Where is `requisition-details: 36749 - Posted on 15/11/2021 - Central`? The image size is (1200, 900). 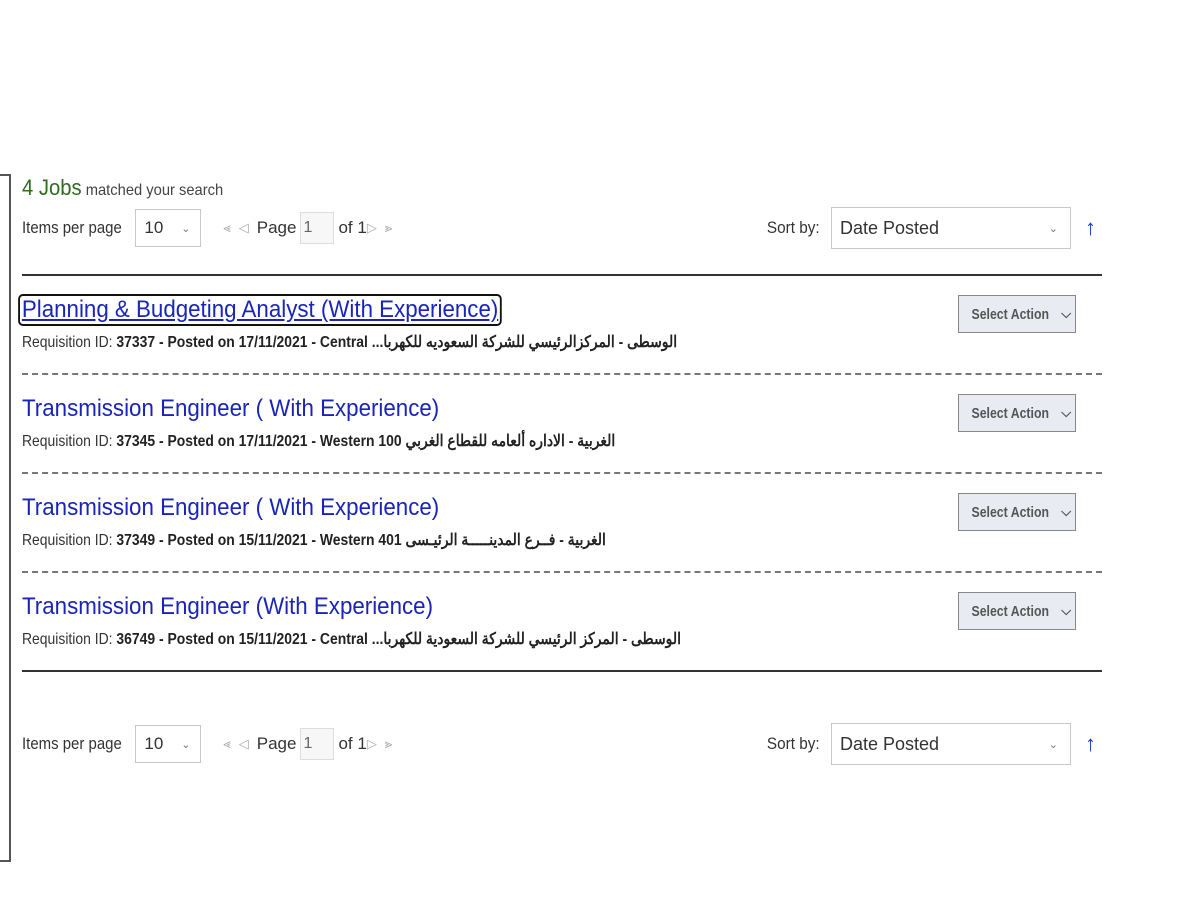
requisition-details: 36749 - Posted on 15/11/2021 - Central is located at coordinates (242, 639).